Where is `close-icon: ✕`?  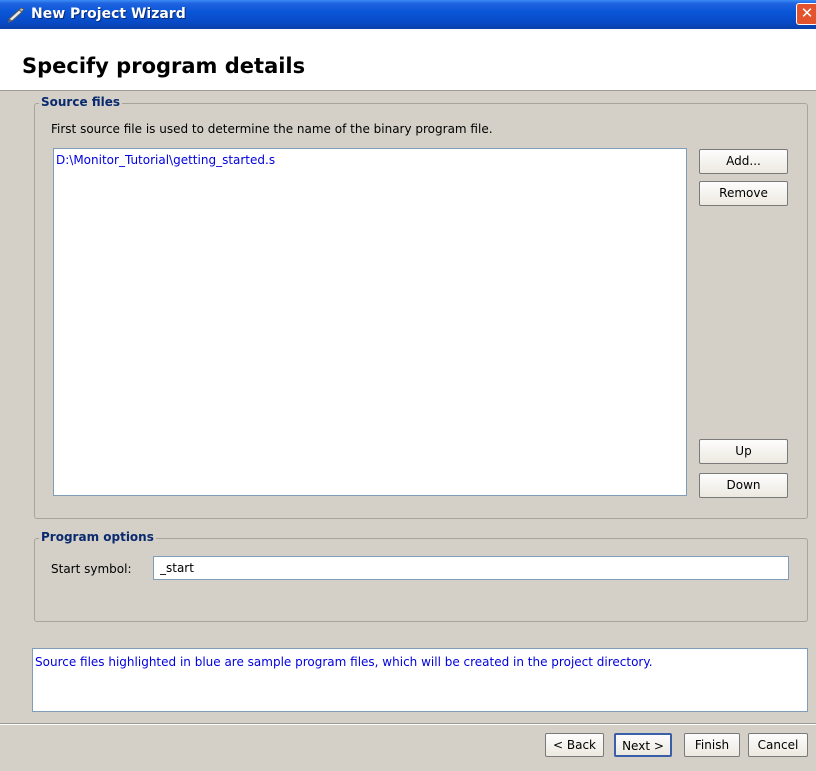
close-icon: ✕ is located at coordinates (807, 13).